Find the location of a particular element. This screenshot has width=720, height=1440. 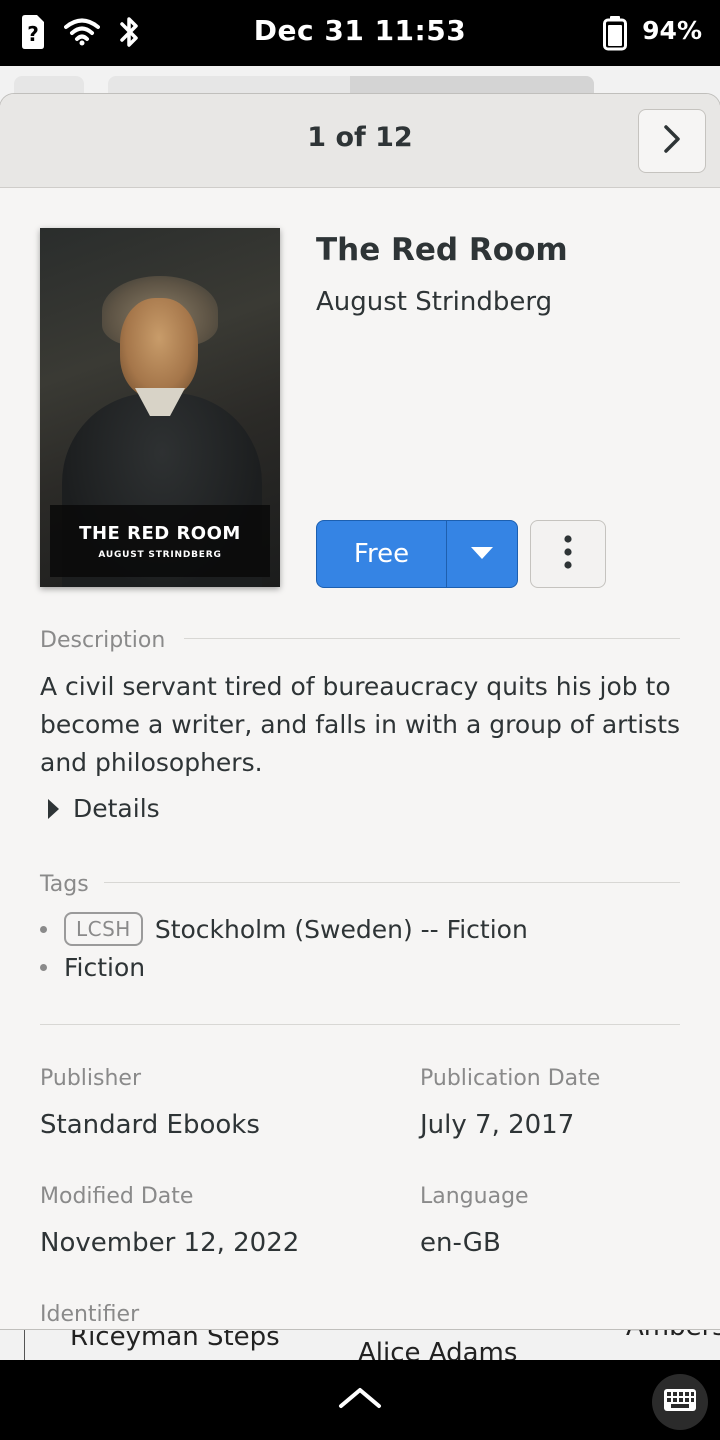

publisher-label: Publisher is located at coordinates (90, 1078).